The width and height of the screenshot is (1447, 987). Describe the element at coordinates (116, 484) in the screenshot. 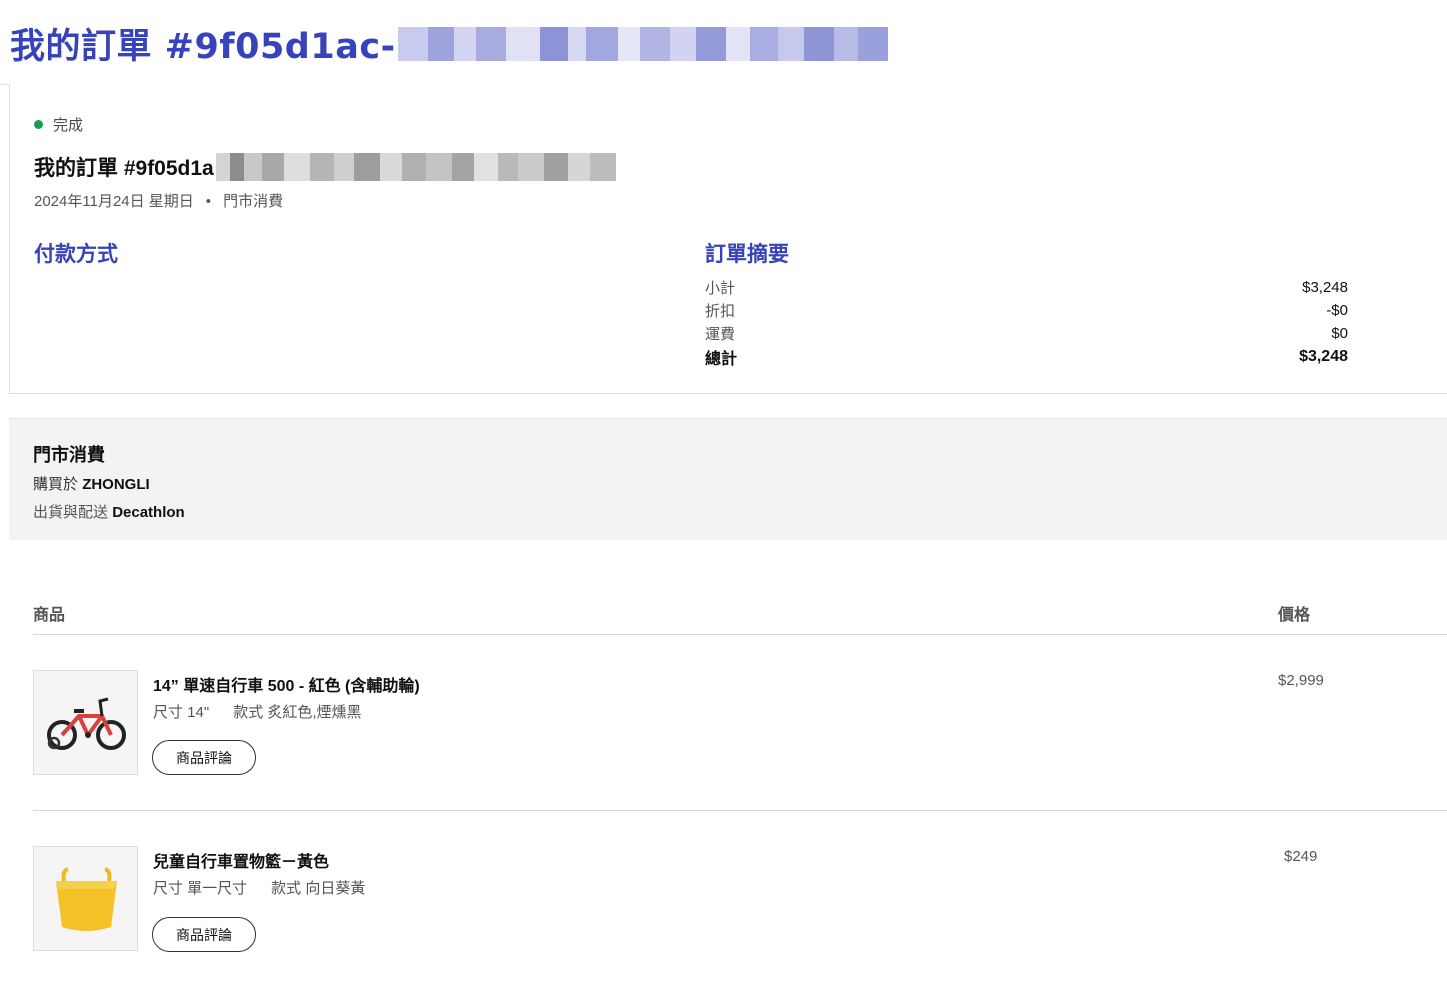

I see `purchased-store: ZHONGLI` at that location.